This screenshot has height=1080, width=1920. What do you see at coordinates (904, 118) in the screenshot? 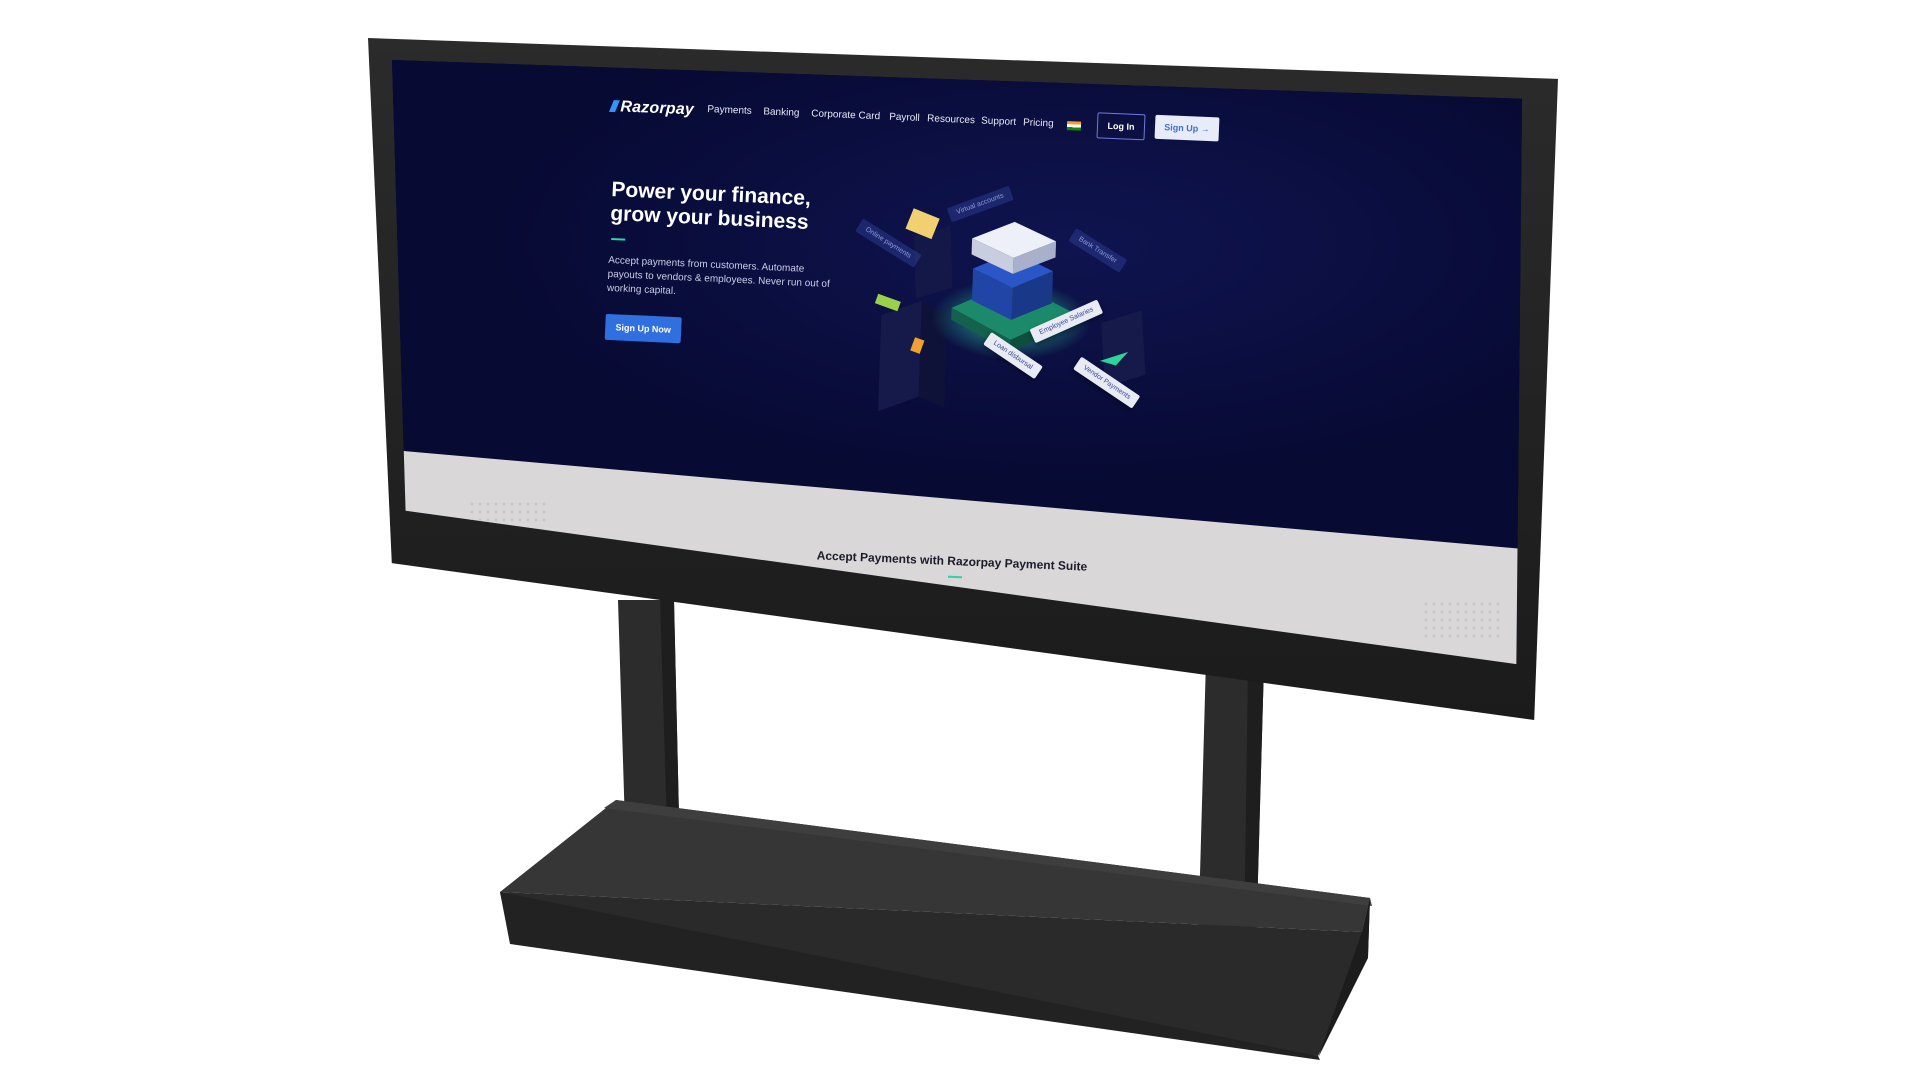
I see `nav-item-payroll: Payroll` at bounding box center [904, 118].